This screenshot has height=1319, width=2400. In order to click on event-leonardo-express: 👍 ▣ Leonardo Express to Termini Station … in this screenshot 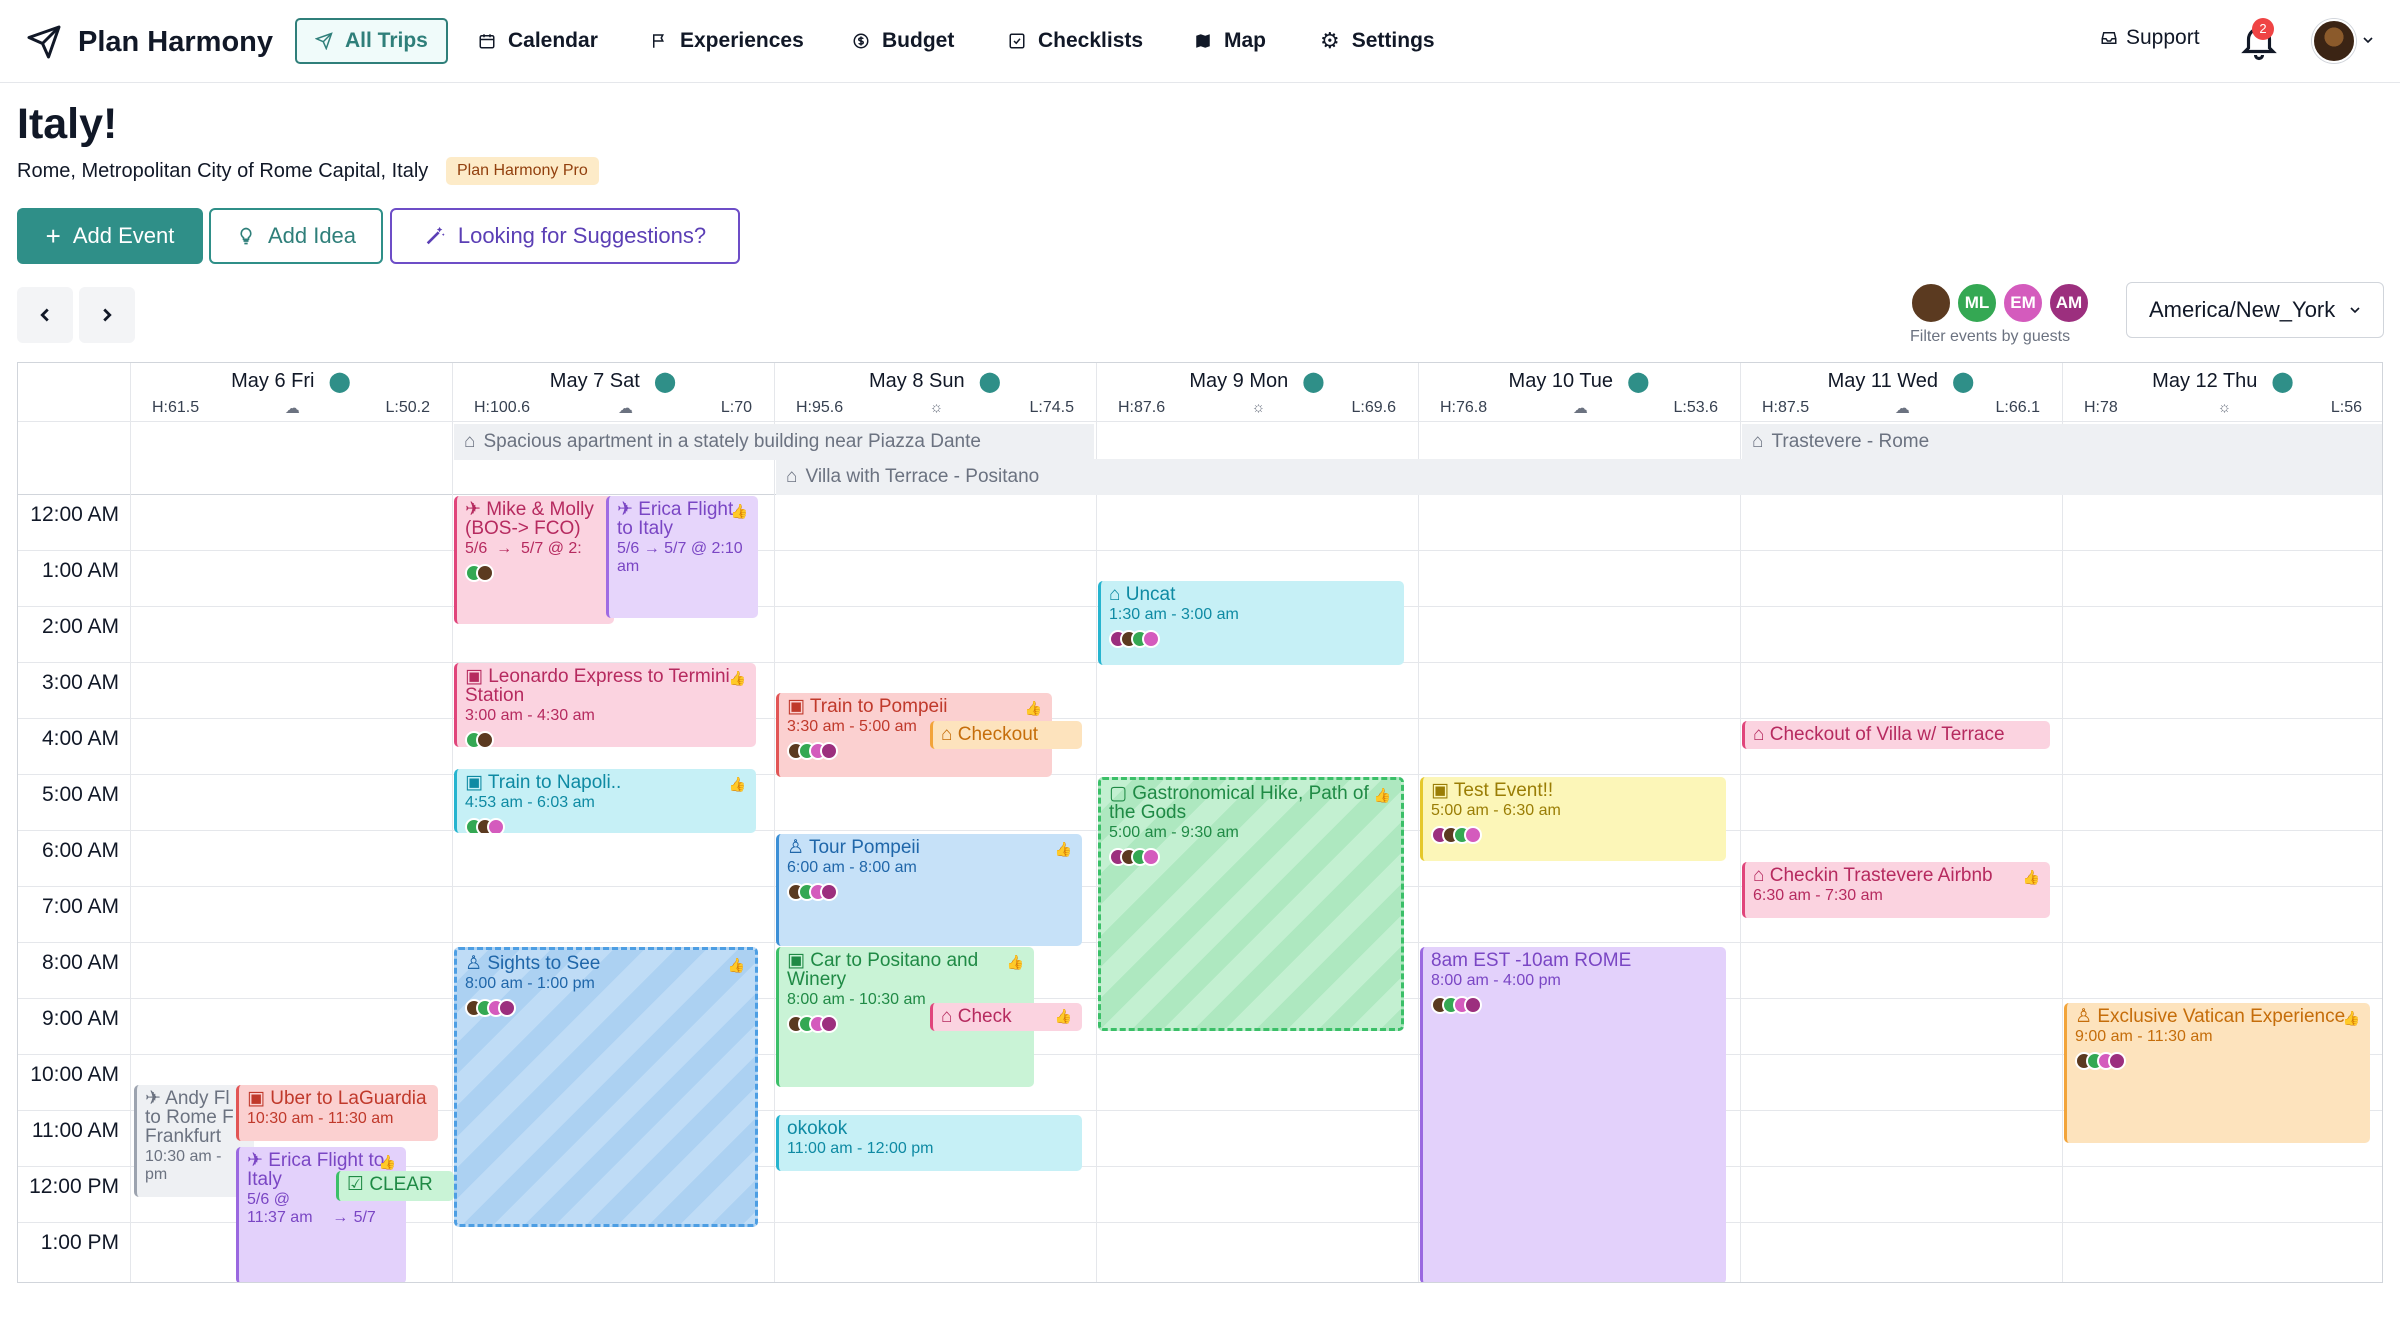, I will do `click(605, 705)`.